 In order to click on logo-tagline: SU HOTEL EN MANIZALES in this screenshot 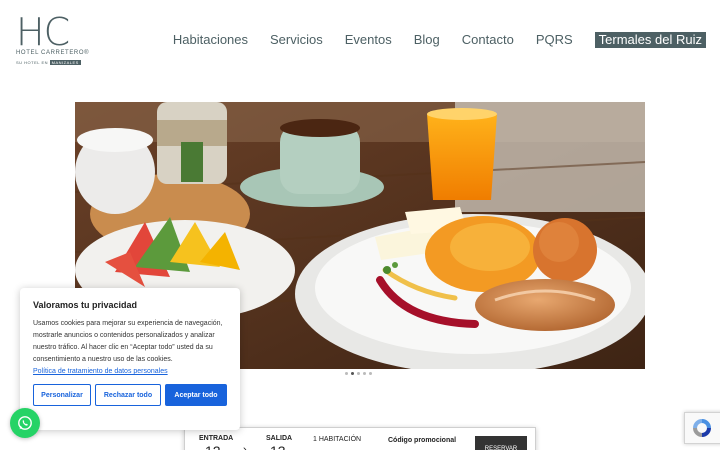, I will do `click(56, 62)`.